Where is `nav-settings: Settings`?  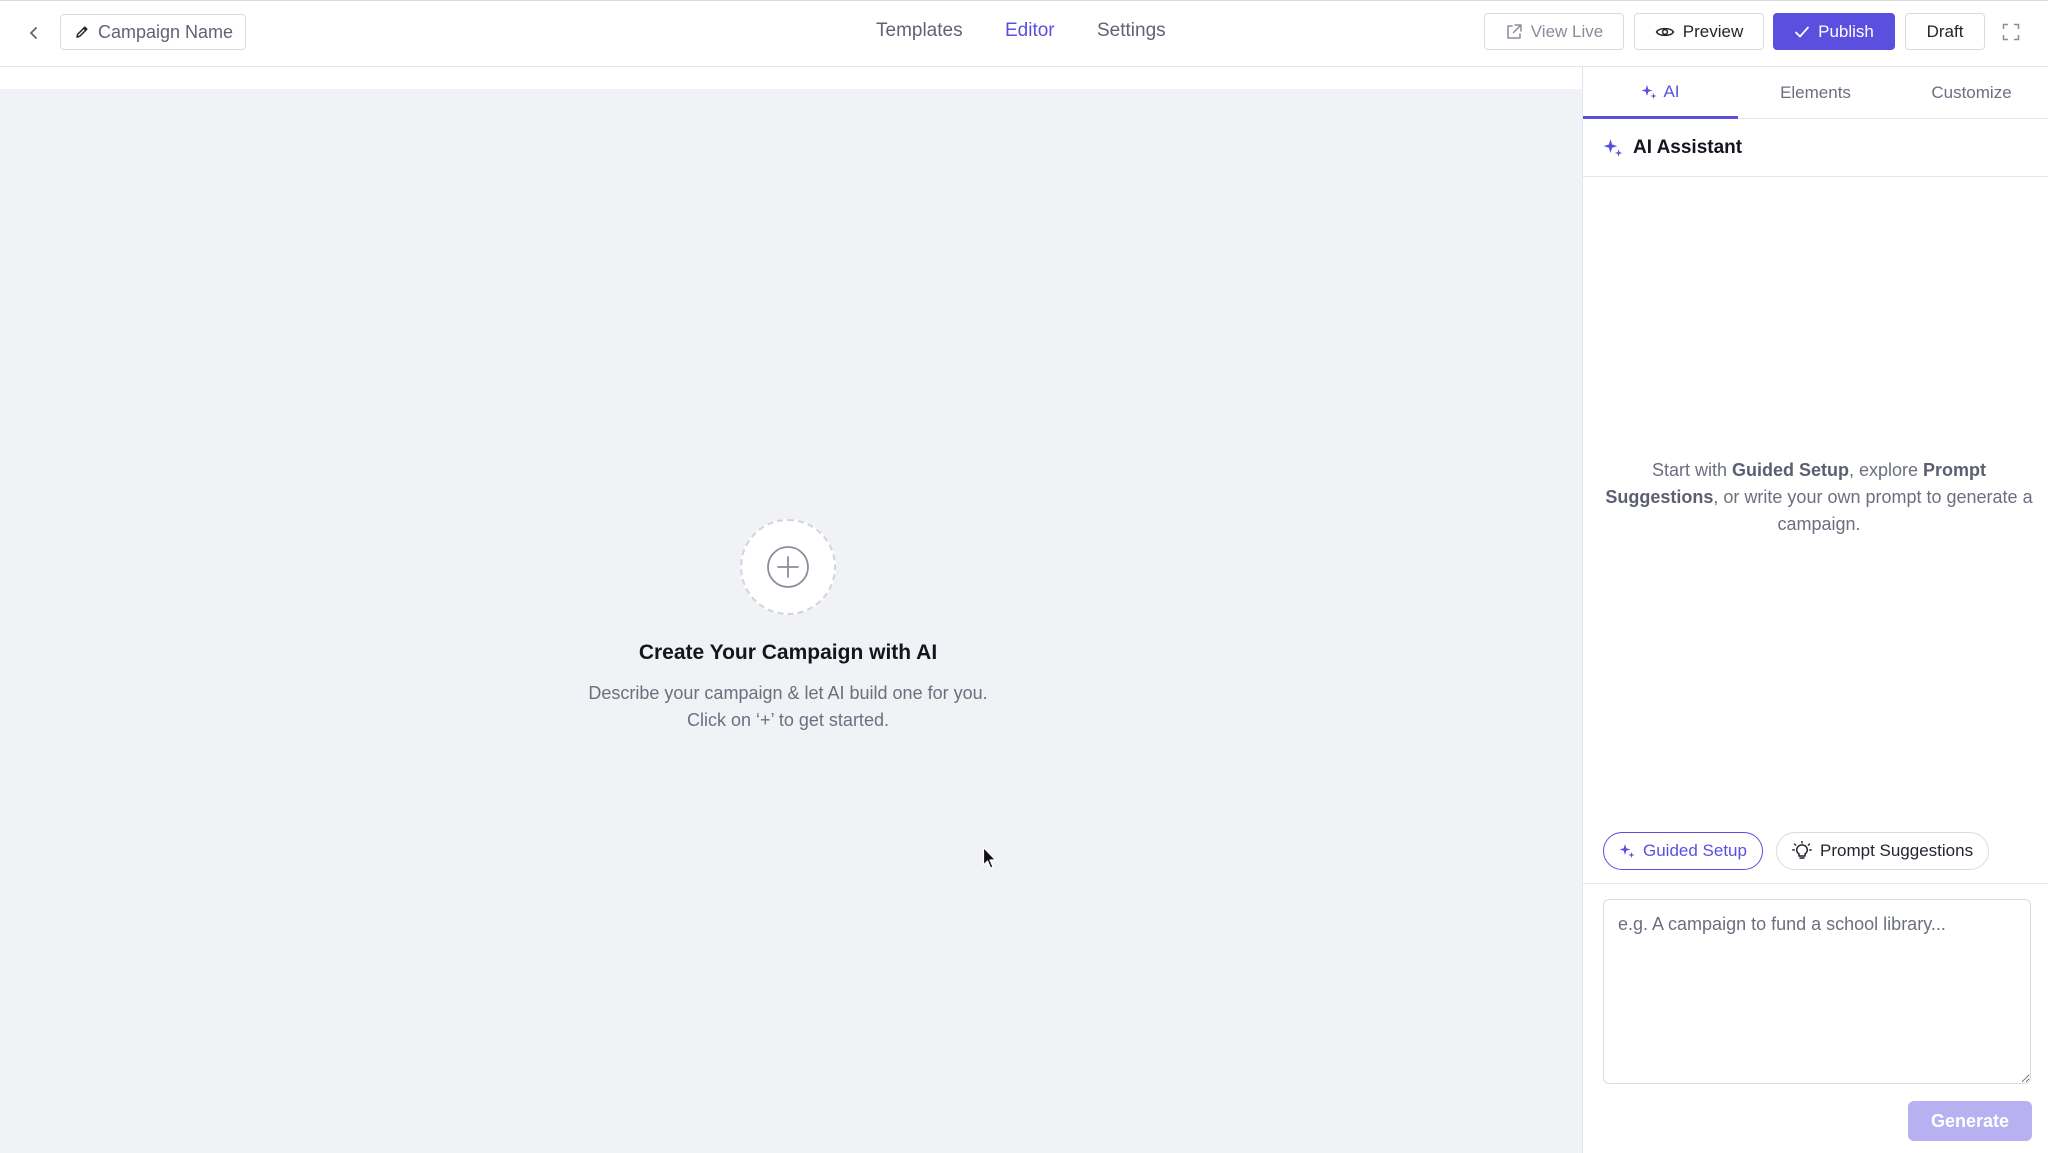
nav-settings: Settings is located at coordinates (1131, 31).